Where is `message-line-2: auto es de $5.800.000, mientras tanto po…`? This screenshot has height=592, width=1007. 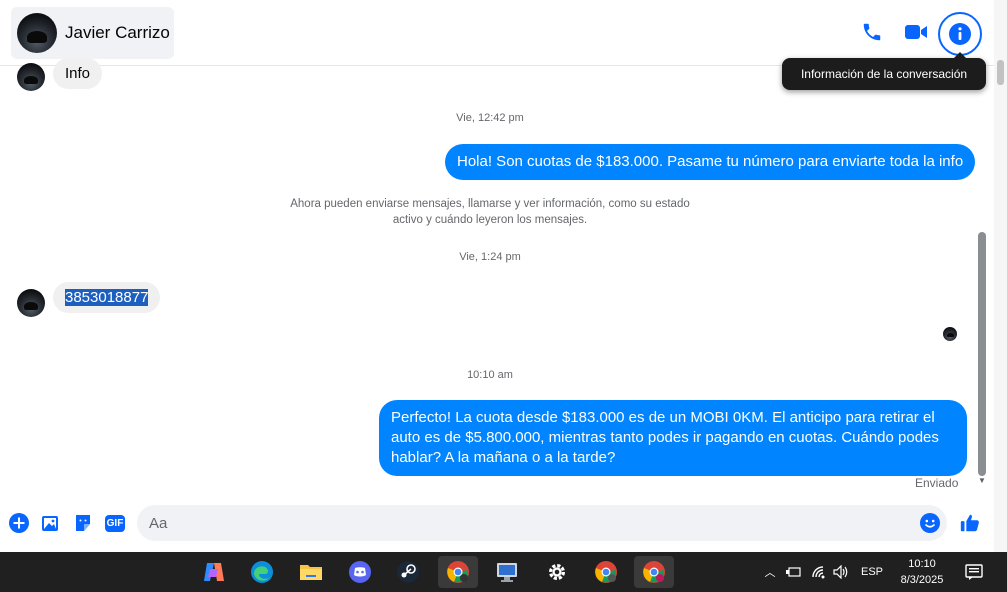
message-line-2: auto es de $5.800.000, mientras tanto po… is located at coordinates (665, 437).